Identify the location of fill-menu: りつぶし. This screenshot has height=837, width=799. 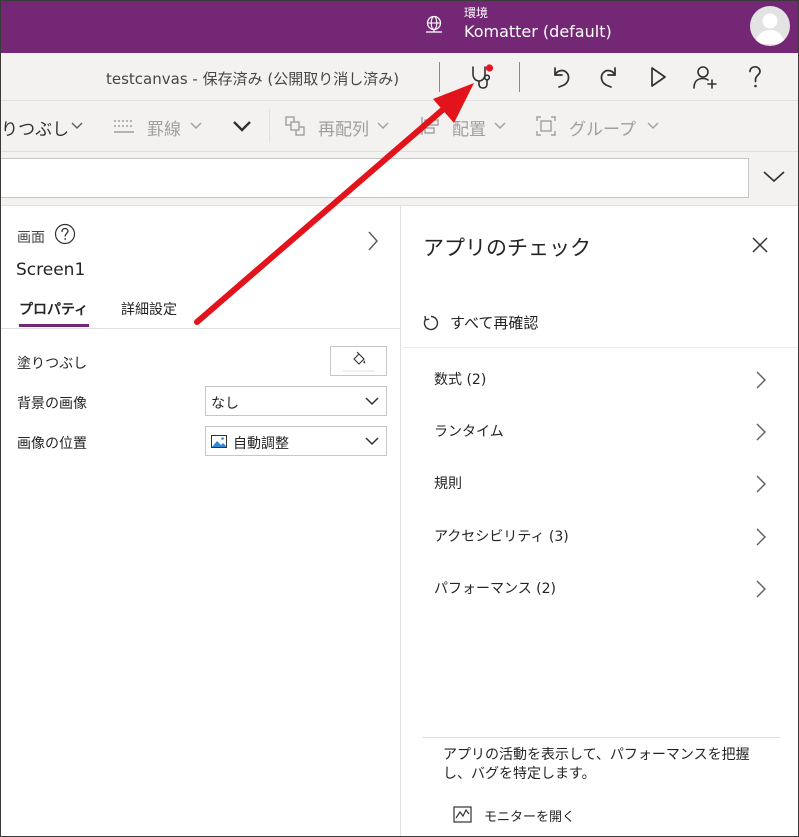
(35, 127).